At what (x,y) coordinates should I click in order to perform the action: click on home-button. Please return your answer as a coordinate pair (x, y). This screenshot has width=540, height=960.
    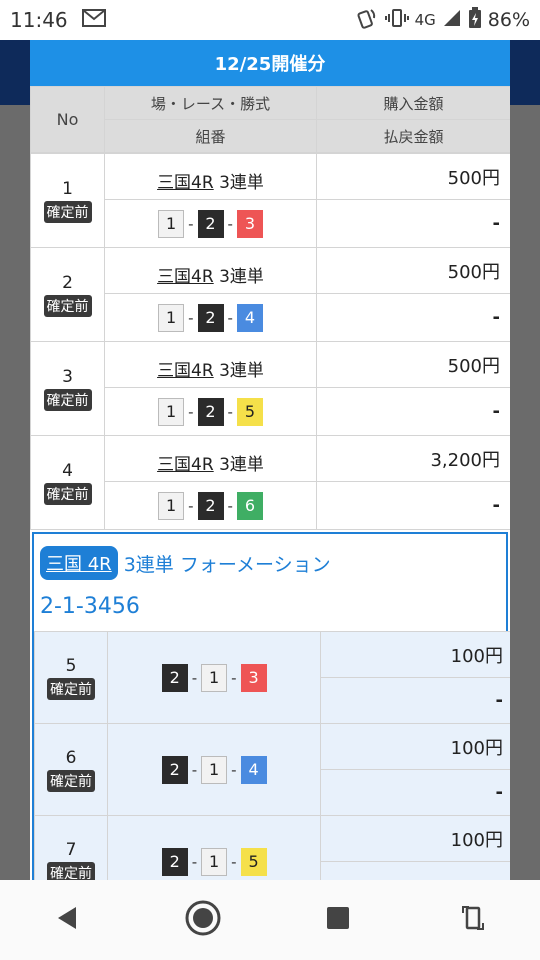
    Looking at the image, I should click on (203, 920).